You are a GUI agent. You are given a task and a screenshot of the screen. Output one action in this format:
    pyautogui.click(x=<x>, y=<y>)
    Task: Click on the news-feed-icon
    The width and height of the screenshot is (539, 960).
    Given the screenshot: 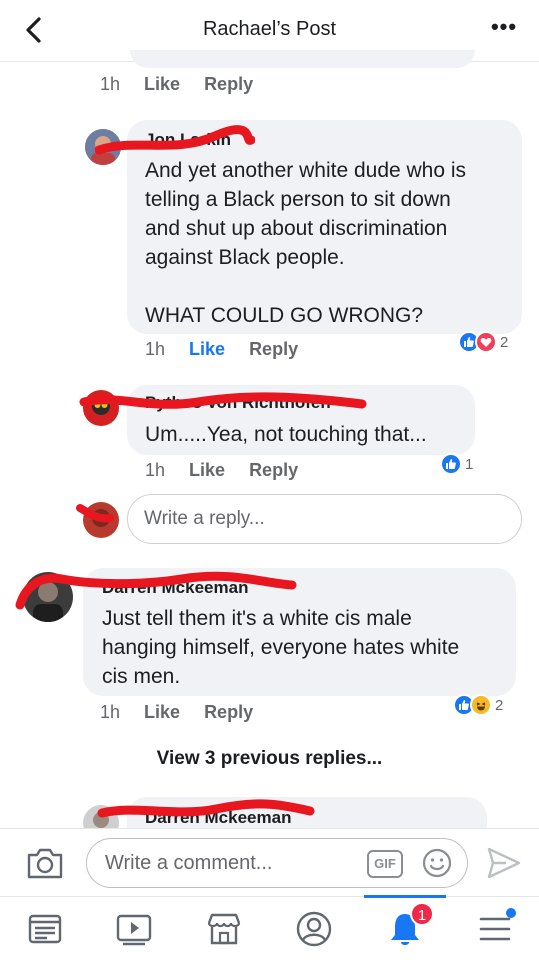 What is the action you would take?
    pyautogui.click(x=45, y=929)
    